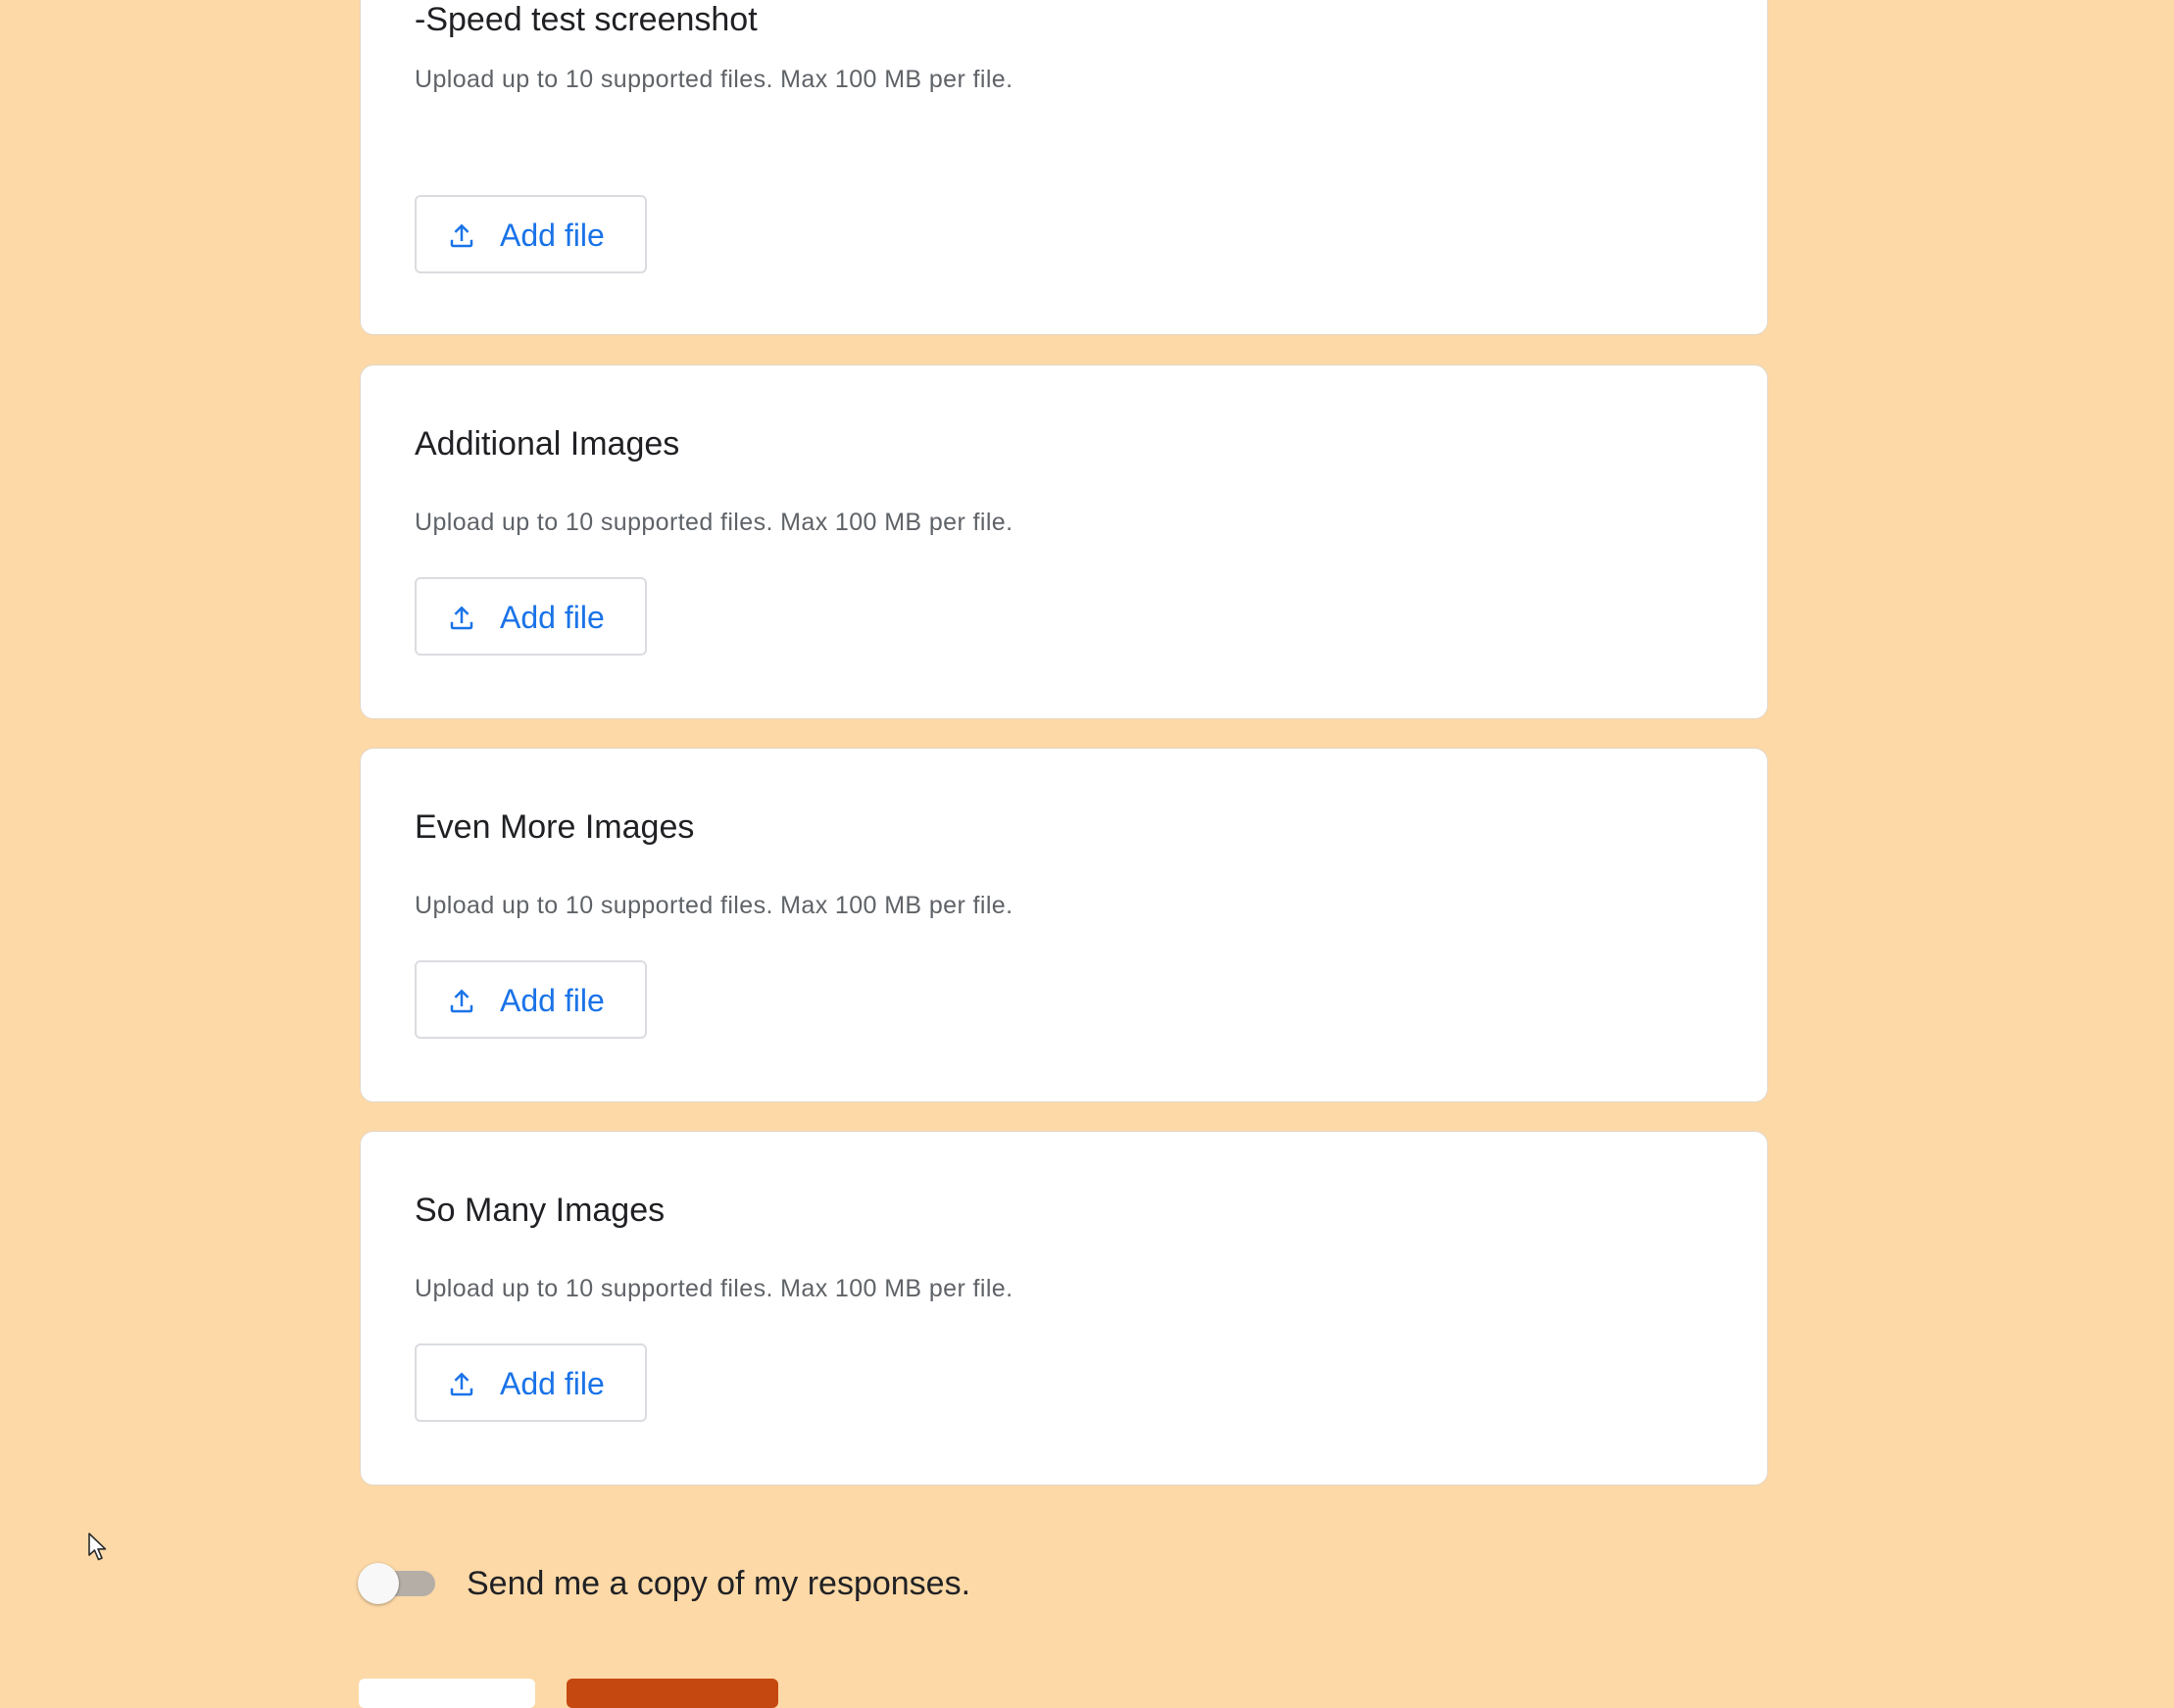 This screenshot has width=2174, height=1708. I want to click on question-title: Additional Images, so click(547, 444).